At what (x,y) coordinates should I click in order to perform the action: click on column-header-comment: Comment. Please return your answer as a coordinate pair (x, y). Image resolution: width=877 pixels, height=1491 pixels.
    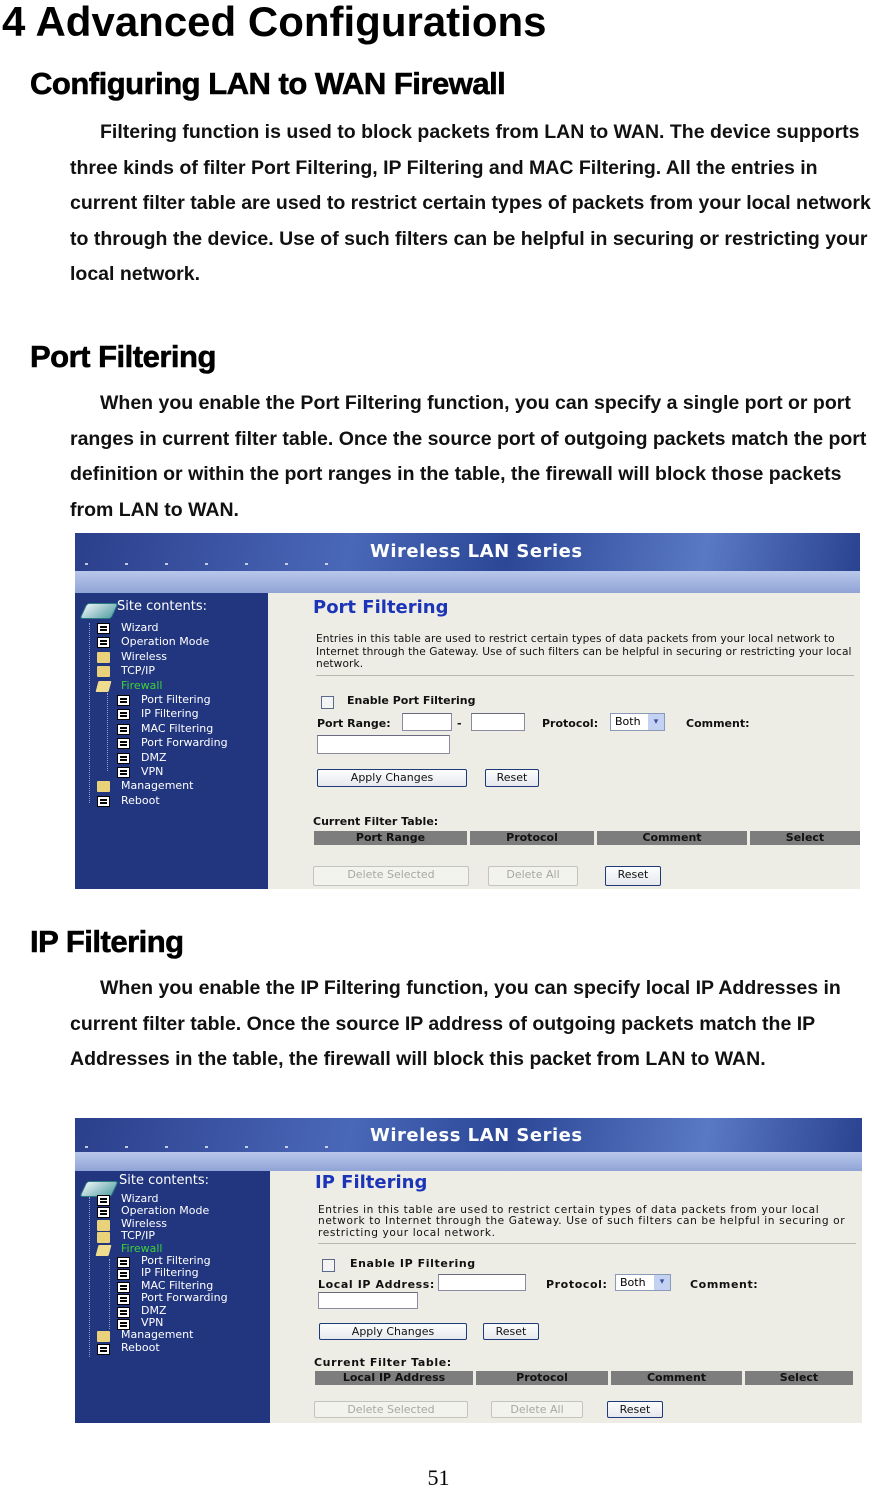
    Looking at the image, I should click on (672, 838).